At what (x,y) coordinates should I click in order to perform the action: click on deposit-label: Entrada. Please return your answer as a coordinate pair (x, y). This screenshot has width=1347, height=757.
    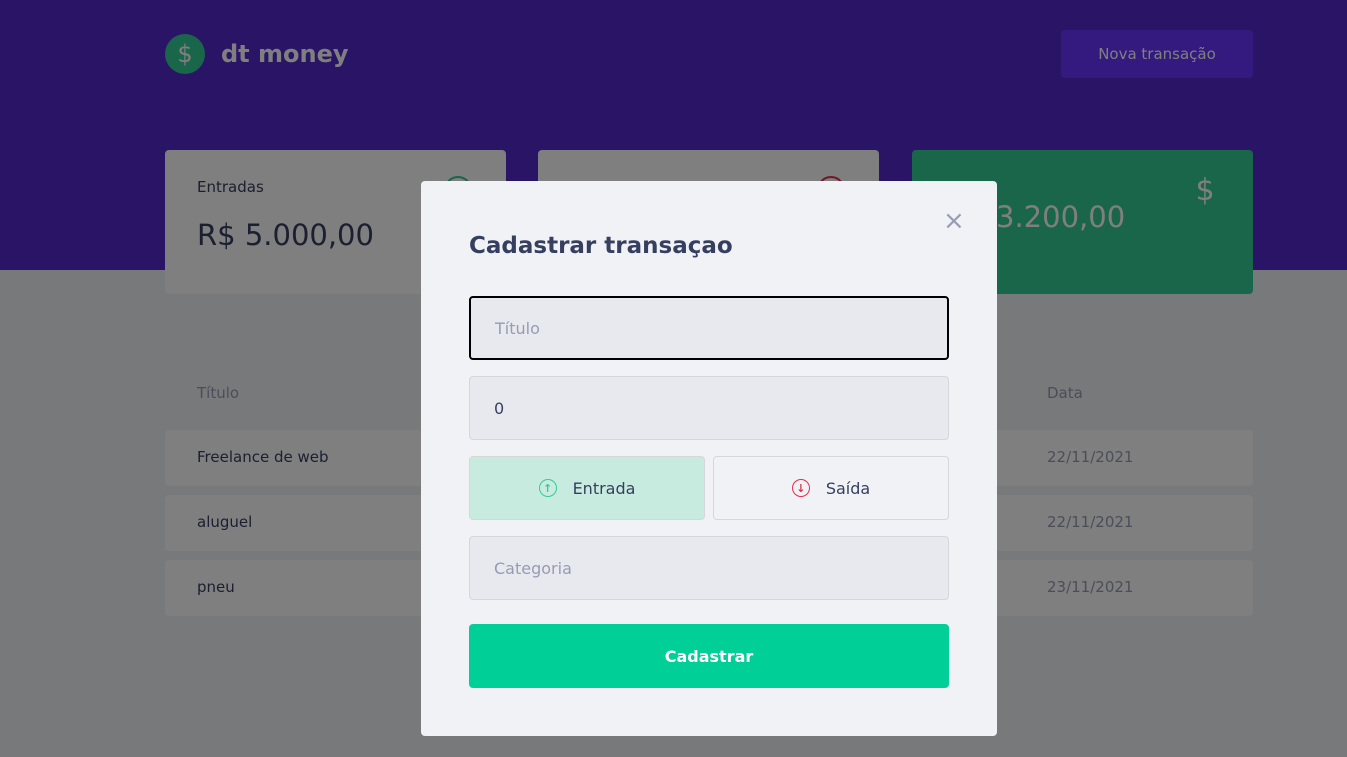
    Looking at the image, I should click on (604, 488).